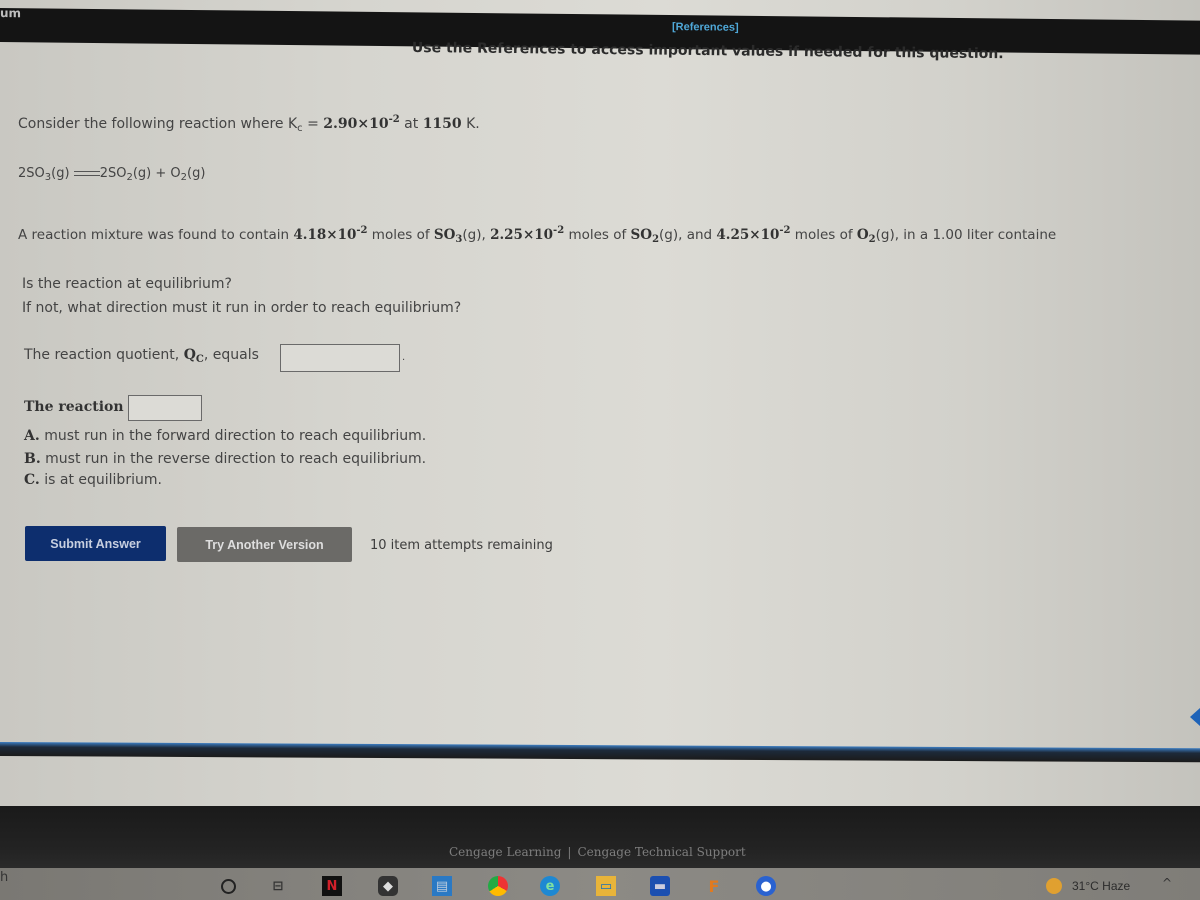  What do you see at coordinates (498, 886) in the screenshot?
I see `chrome-icon` at bounding box center [498, 886].